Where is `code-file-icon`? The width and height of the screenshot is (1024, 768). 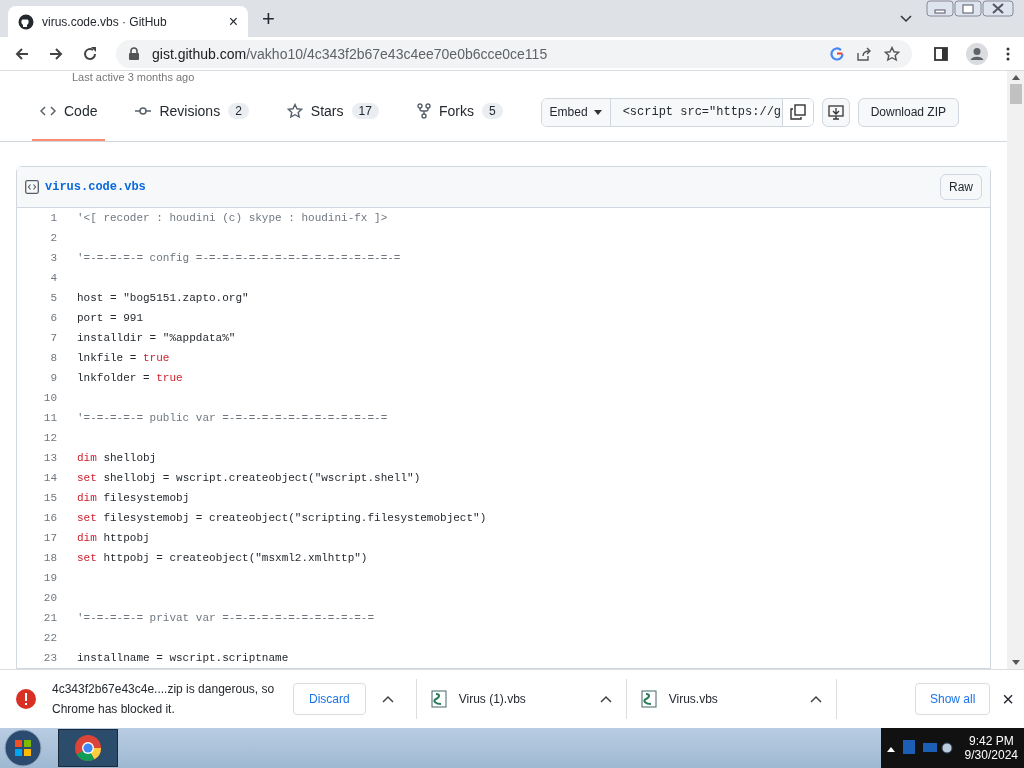
code-file-icon is located at coordinates (32, 187).